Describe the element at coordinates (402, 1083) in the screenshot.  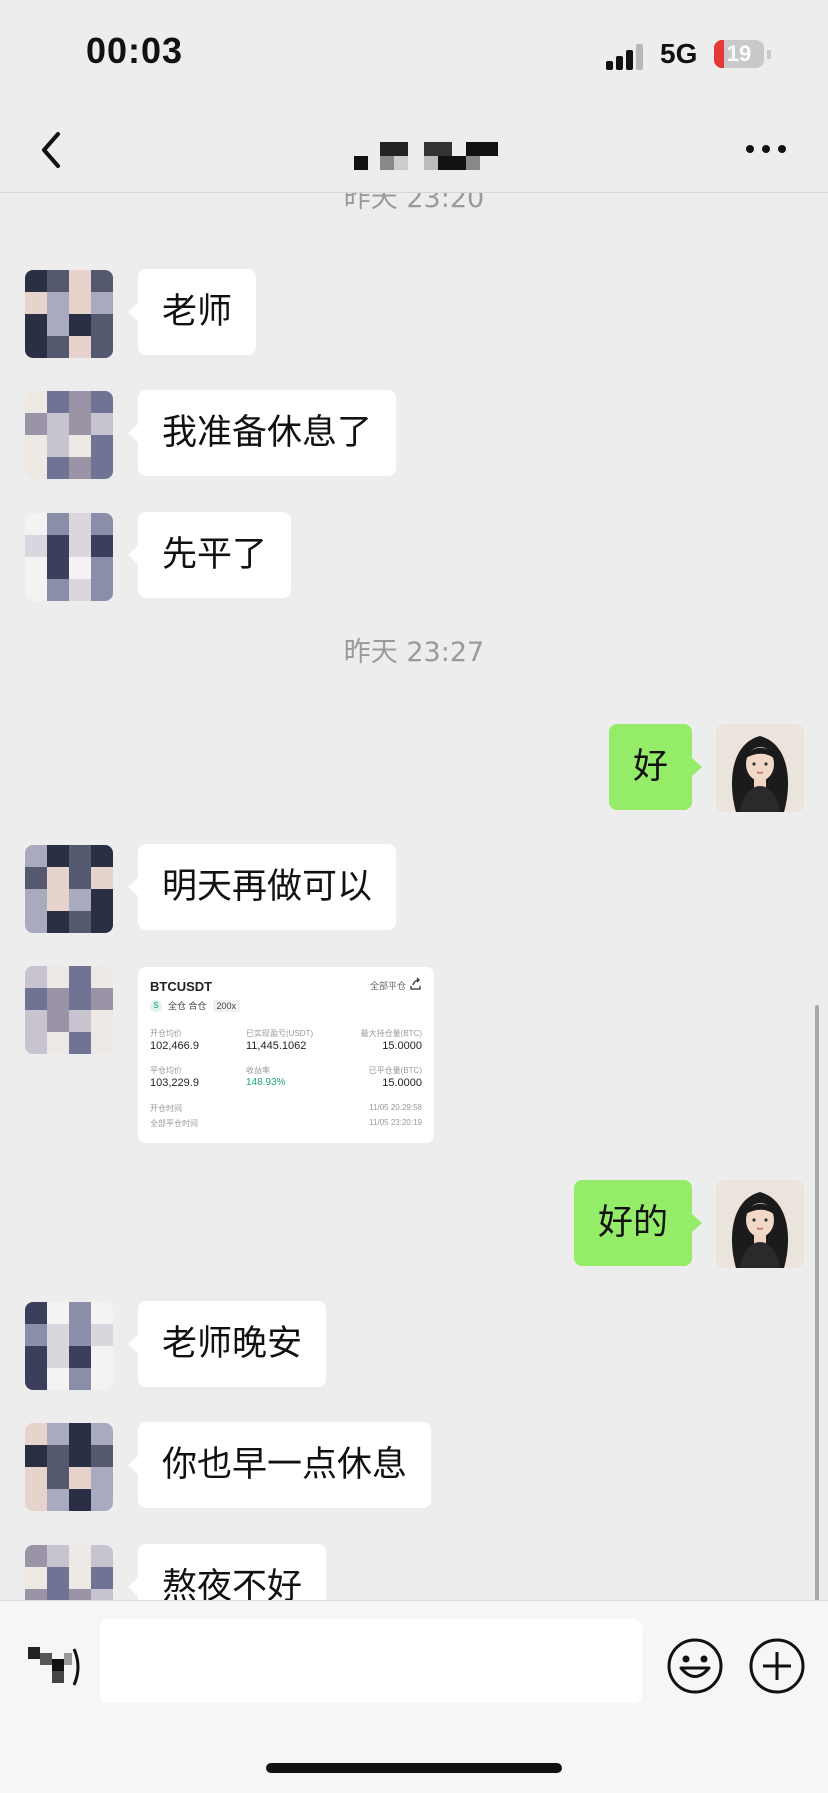
I see `closed-qty: 15.0000` at that location.